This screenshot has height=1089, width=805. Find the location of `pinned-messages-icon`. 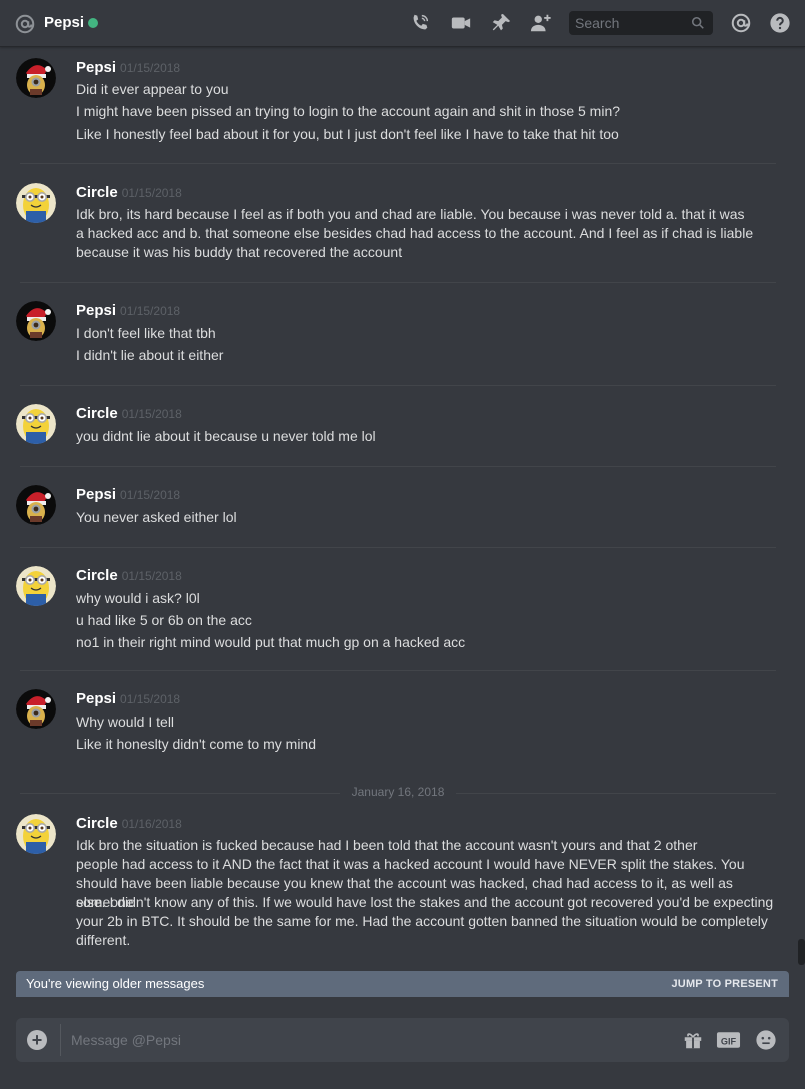

pinned-messages-icon is located at coordinates (501, 23).